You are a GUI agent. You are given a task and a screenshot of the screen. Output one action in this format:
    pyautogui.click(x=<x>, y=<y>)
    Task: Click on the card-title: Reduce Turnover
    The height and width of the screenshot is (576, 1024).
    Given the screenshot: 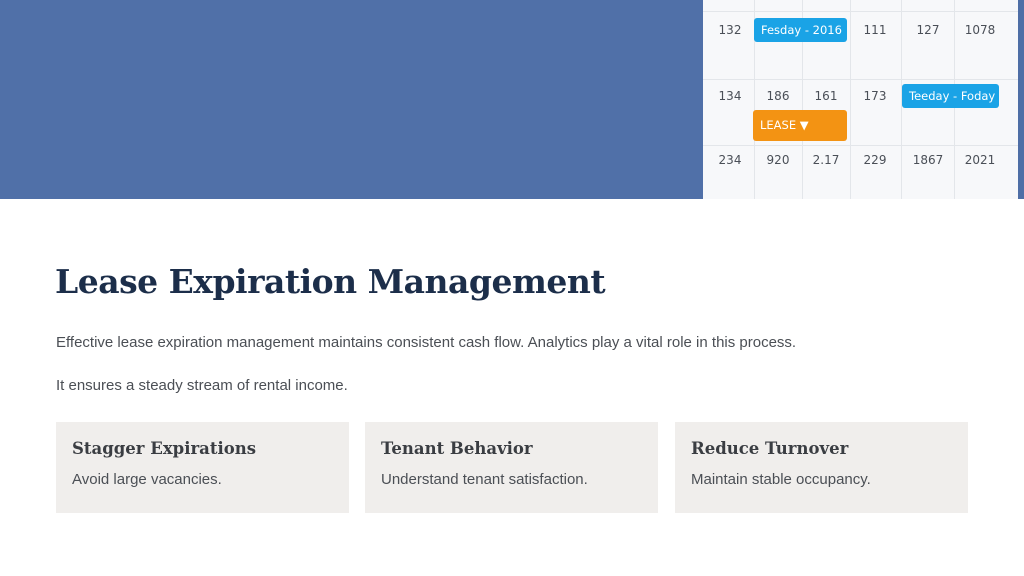 What is the action you would take?
    pyautogui.click(x=770, y=448)
    